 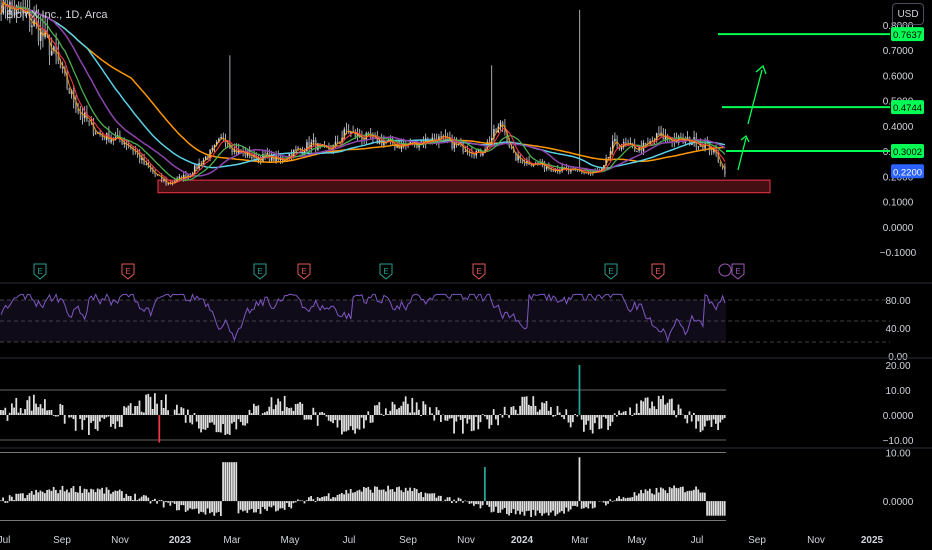 What do you see at coordinates (464, 186) in the screenshot?
I see `support-zone-box` at bounding box center [464, 186].